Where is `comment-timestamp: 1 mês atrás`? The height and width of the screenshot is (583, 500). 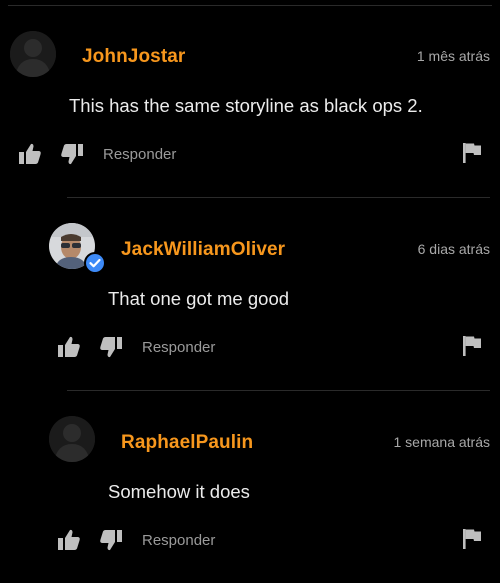 comment-timestamp: 1 mês atrás is located at coordinates (453, 56).